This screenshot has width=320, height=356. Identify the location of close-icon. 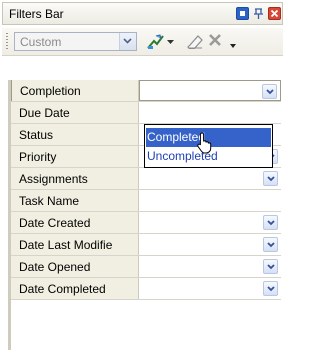
(274, 13).